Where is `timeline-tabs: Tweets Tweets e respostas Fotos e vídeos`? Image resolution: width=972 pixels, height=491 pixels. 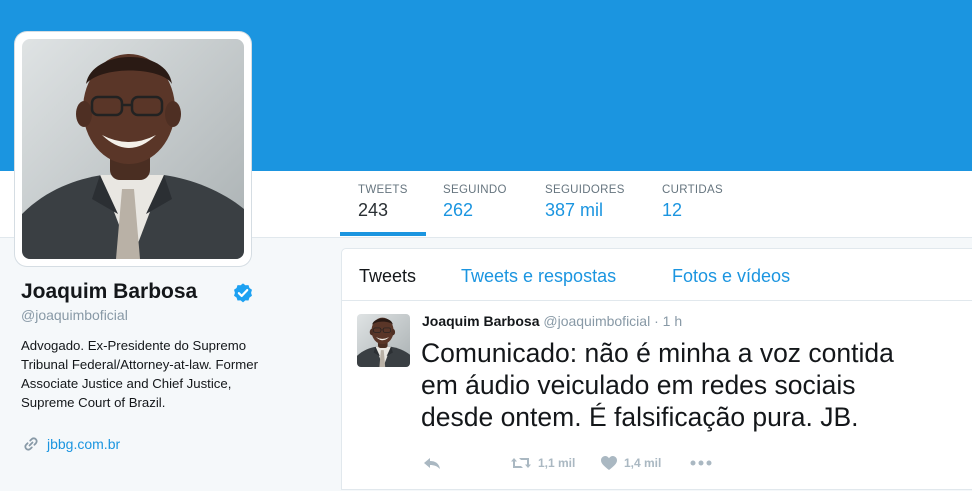 timeline-tabs: Tweets Tweets e respostas Fotos e vídeos is located at coordinates (657, 275).